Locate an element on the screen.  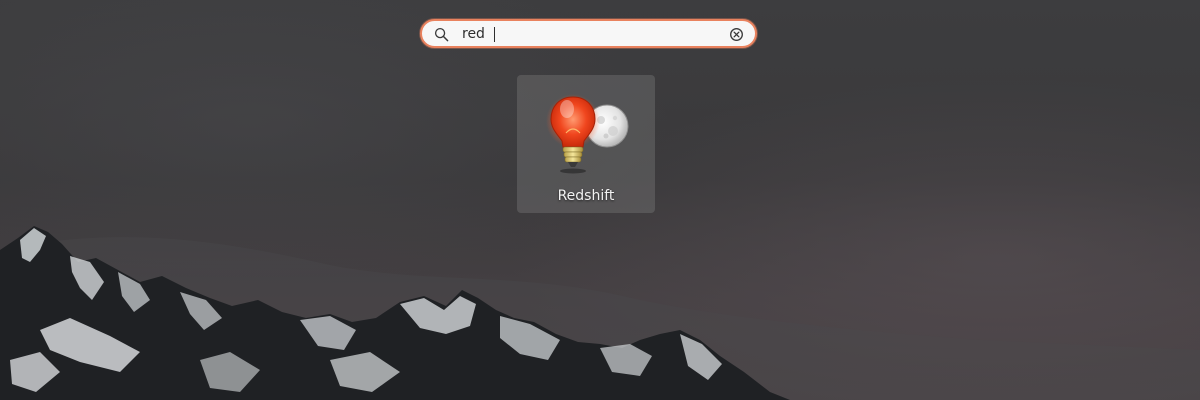
app-result-redshift: Redshift is located at coordinates (586, 144).